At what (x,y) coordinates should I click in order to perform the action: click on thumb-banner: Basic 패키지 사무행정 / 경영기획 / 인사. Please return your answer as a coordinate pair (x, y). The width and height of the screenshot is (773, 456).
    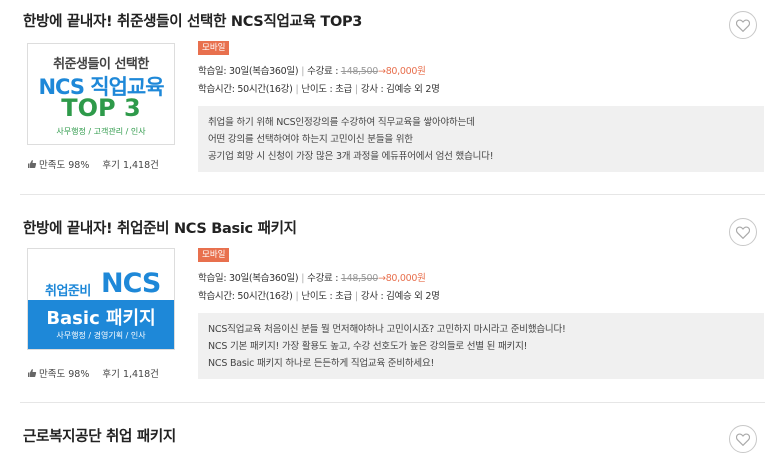
    Looking at the image, I should click on (101, 324).